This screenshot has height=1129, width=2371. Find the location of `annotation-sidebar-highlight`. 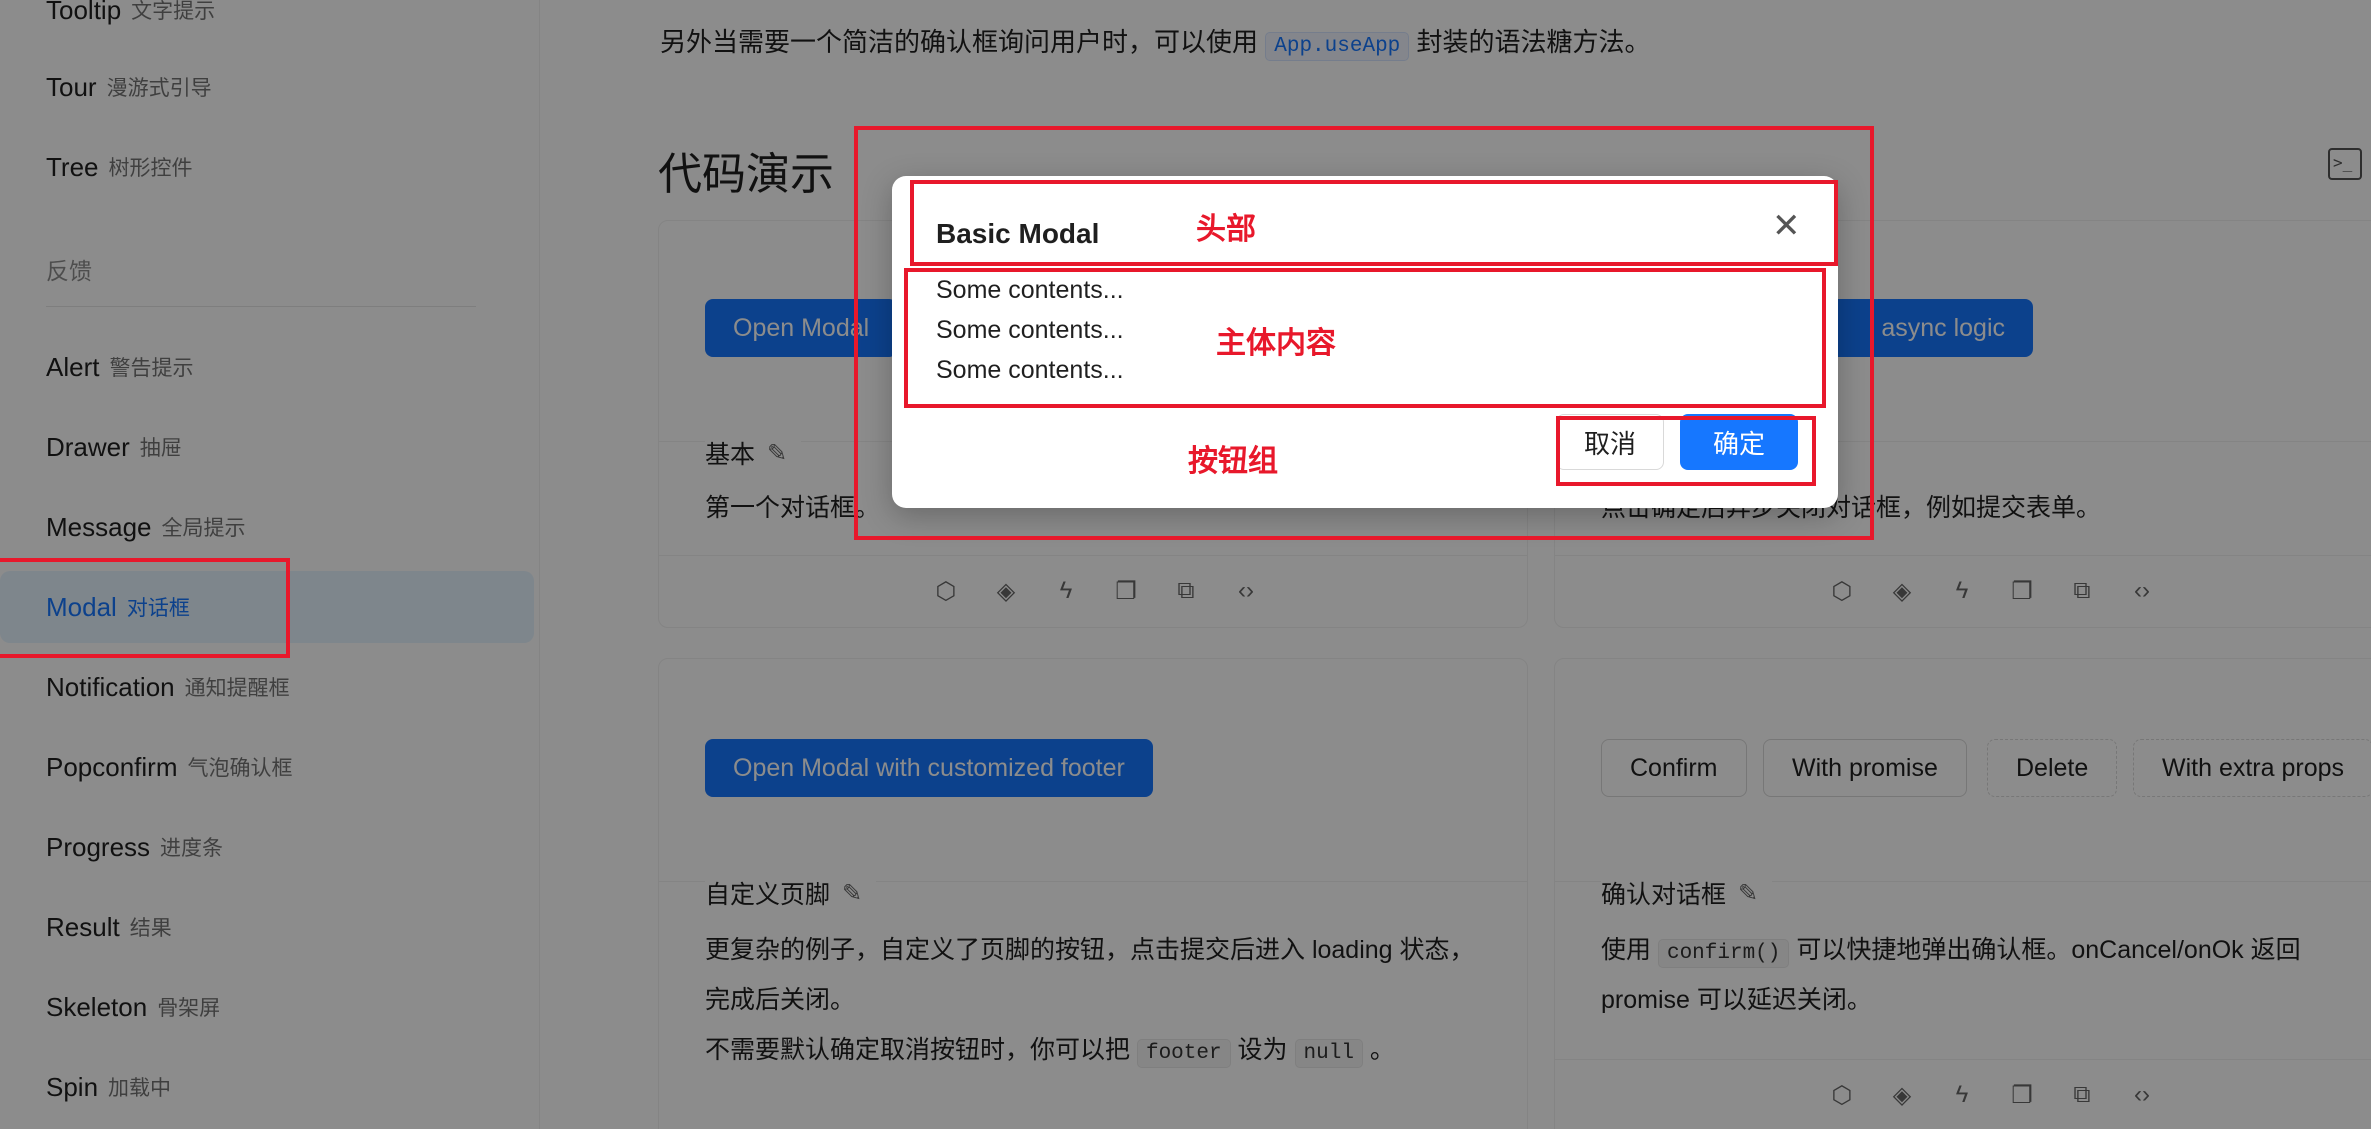

annotation-sidebar-highlight is located at coordinates (145, 608).